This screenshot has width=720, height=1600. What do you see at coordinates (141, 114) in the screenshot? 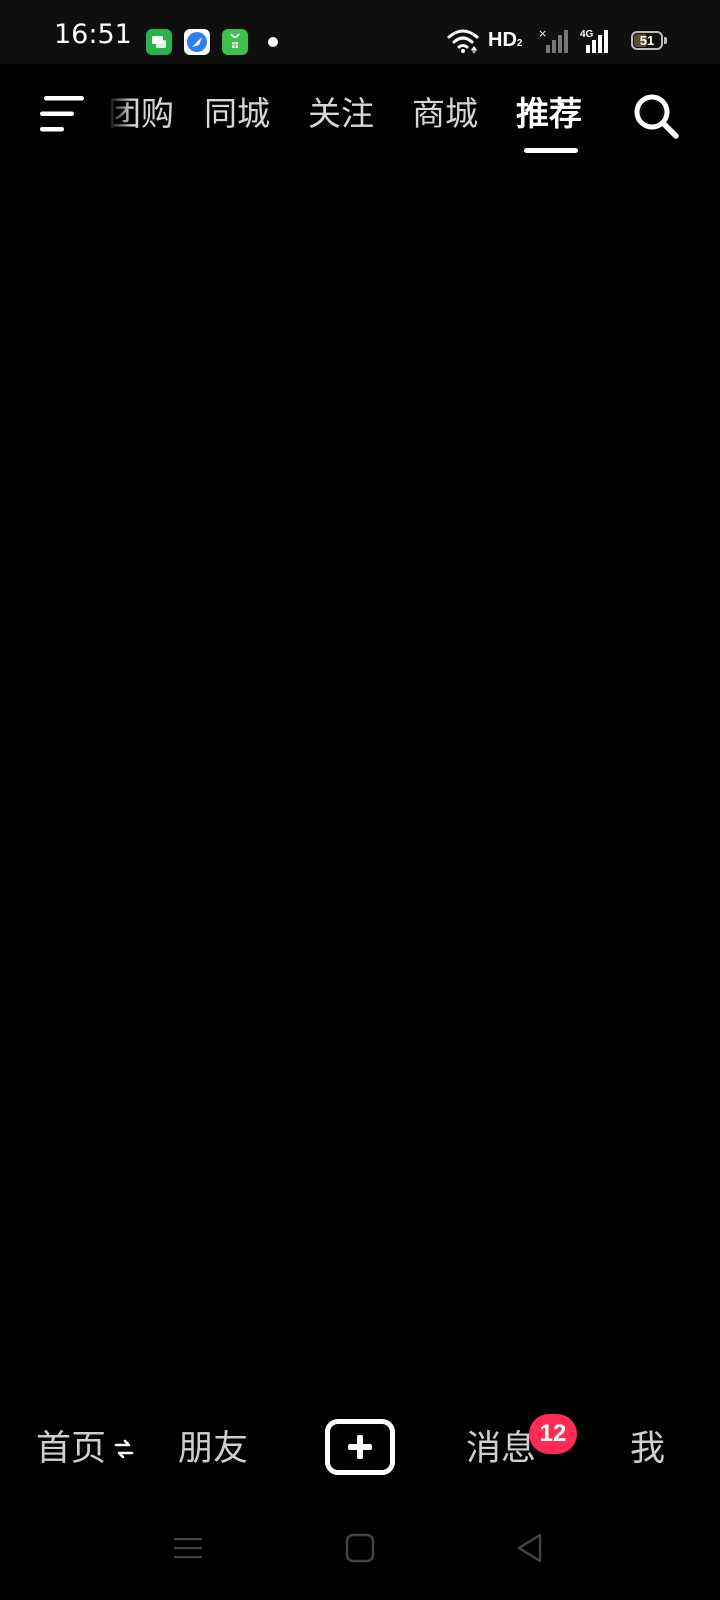
I see `tab-group-buy: 团购` at bounding box center [141, 114].